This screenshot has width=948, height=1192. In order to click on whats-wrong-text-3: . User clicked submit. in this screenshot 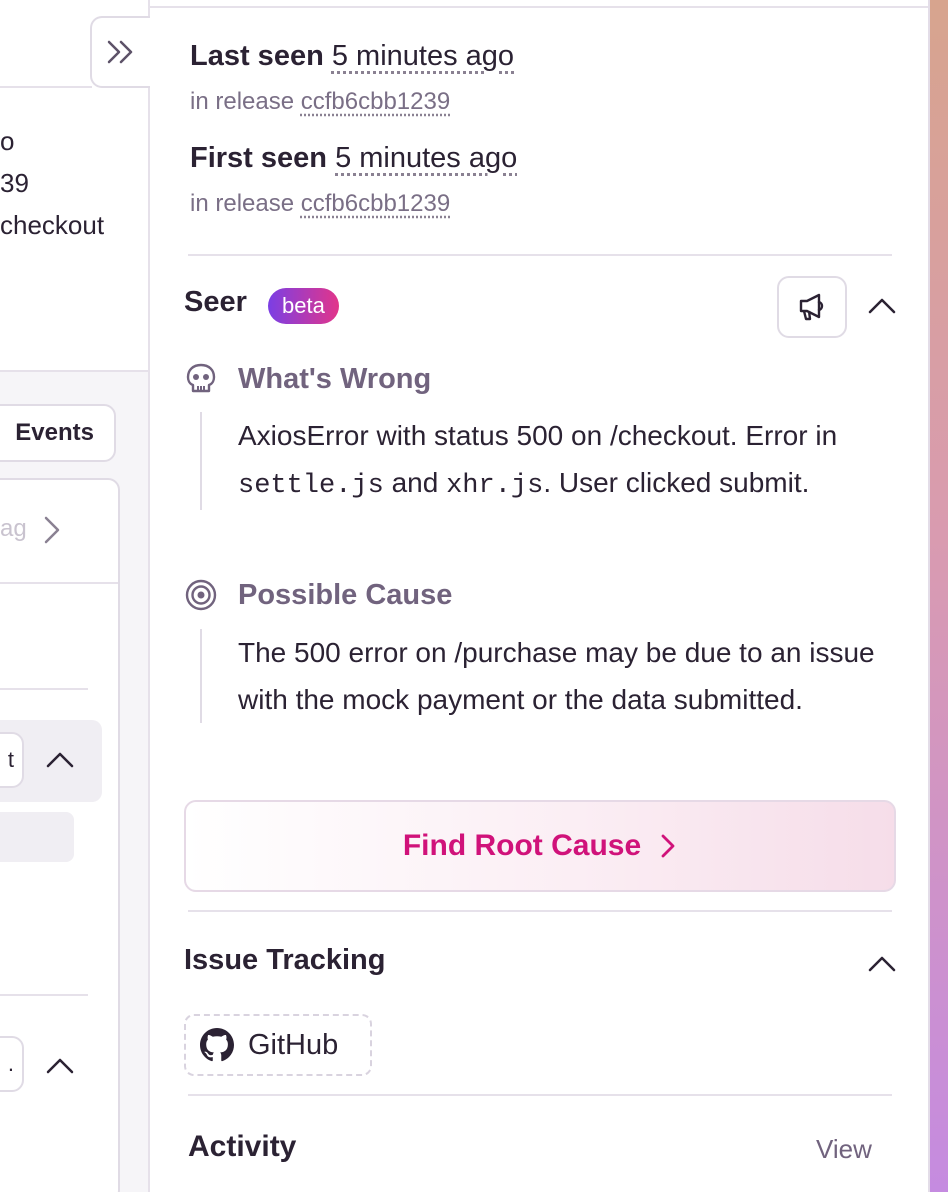, I will do `click(676, 482)`.